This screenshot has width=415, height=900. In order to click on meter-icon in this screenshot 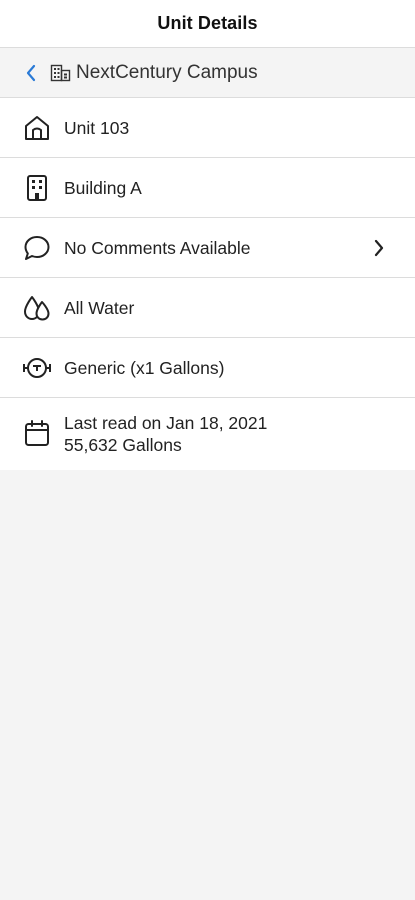, I will do `click(37, 368)`.